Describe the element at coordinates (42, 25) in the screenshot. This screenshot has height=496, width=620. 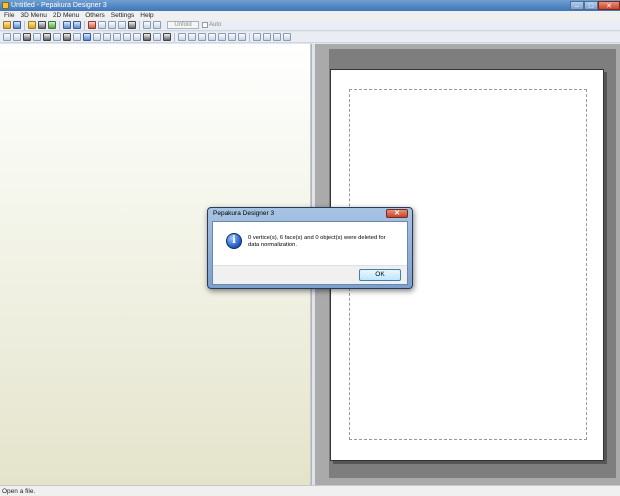
I see `texture-icon` at that location.